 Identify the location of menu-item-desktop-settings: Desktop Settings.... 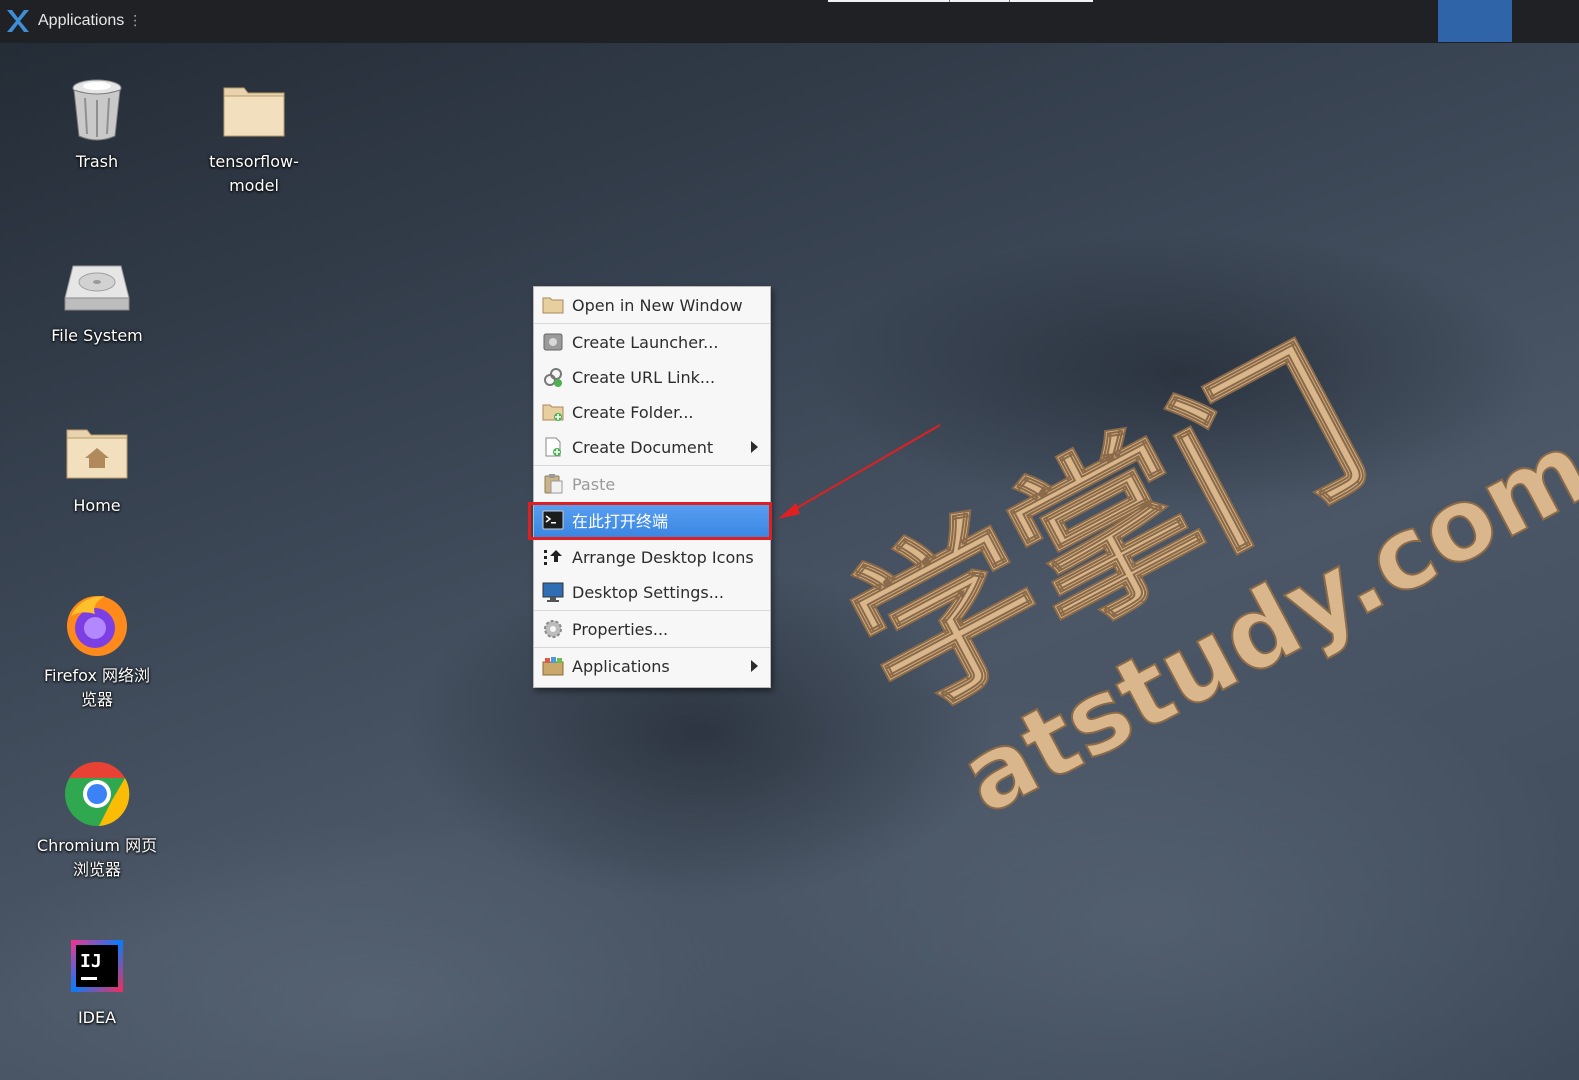
(652, 592).